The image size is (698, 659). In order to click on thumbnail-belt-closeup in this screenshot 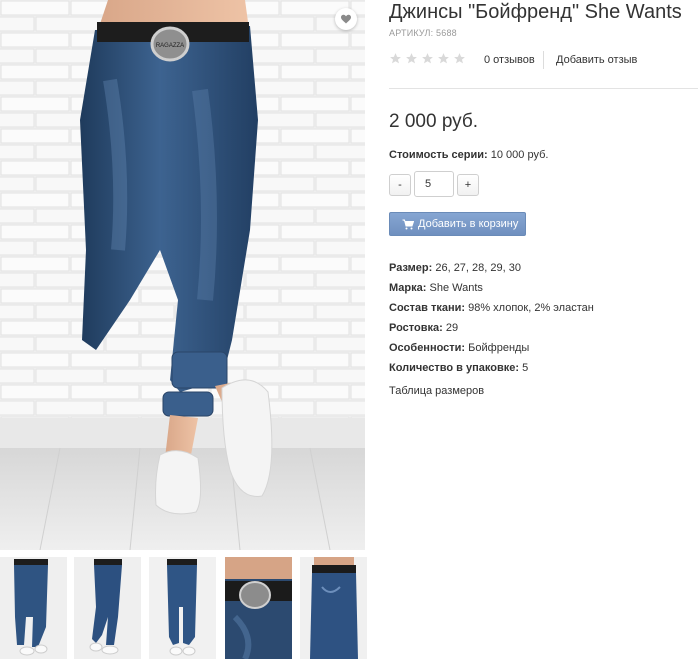, I will do `click(258, 608)`.